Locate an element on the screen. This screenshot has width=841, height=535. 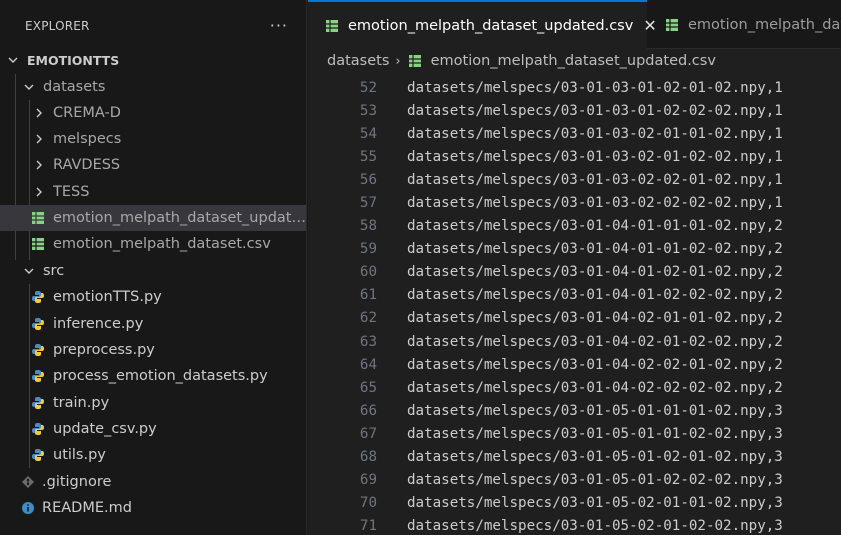
tree-file-python: preprocess.py is located at coordinates (153, 350).